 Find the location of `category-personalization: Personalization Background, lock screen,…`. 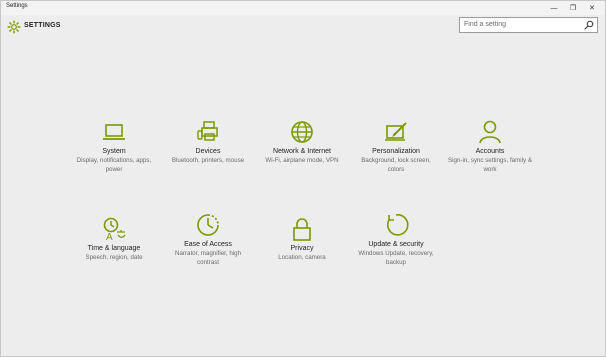

category-personalization: Personalization Background, lock screen,… is located at coordinates (396, 146).